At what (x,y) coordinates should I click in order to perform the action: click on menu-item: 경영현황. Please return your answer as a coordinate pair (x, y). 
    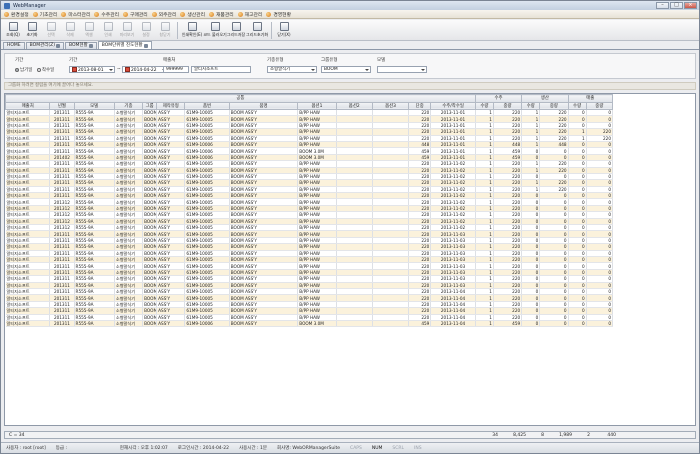
    Looking at the image, I should click on (278, 14).